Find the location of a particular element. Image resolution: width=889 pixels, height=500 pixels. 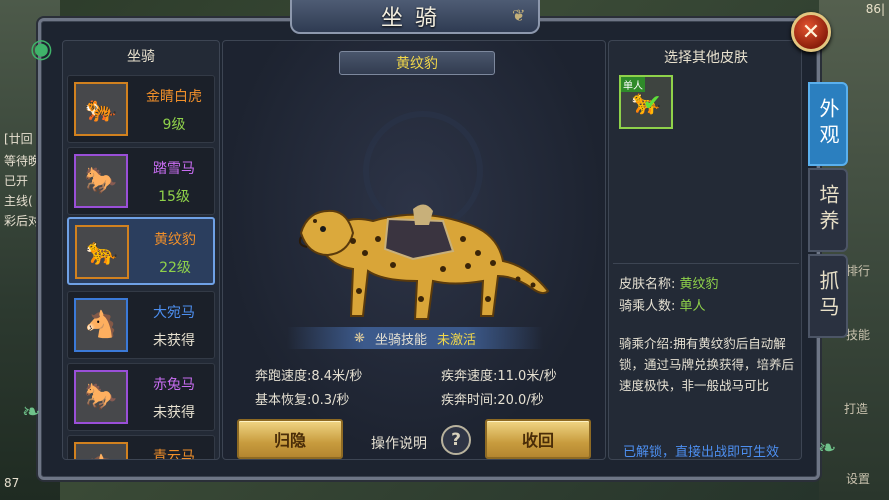

riders-row: 骑乘人数: 单人 is located at coordinates (662, 304).